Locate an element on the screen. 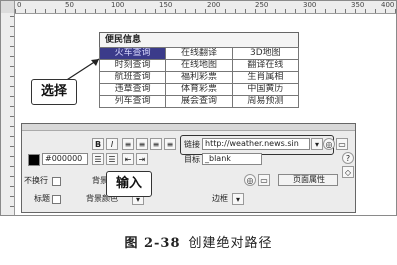  table-row: 火车查询 在线翻译 3D地图 is located at coordinates (199, 53).